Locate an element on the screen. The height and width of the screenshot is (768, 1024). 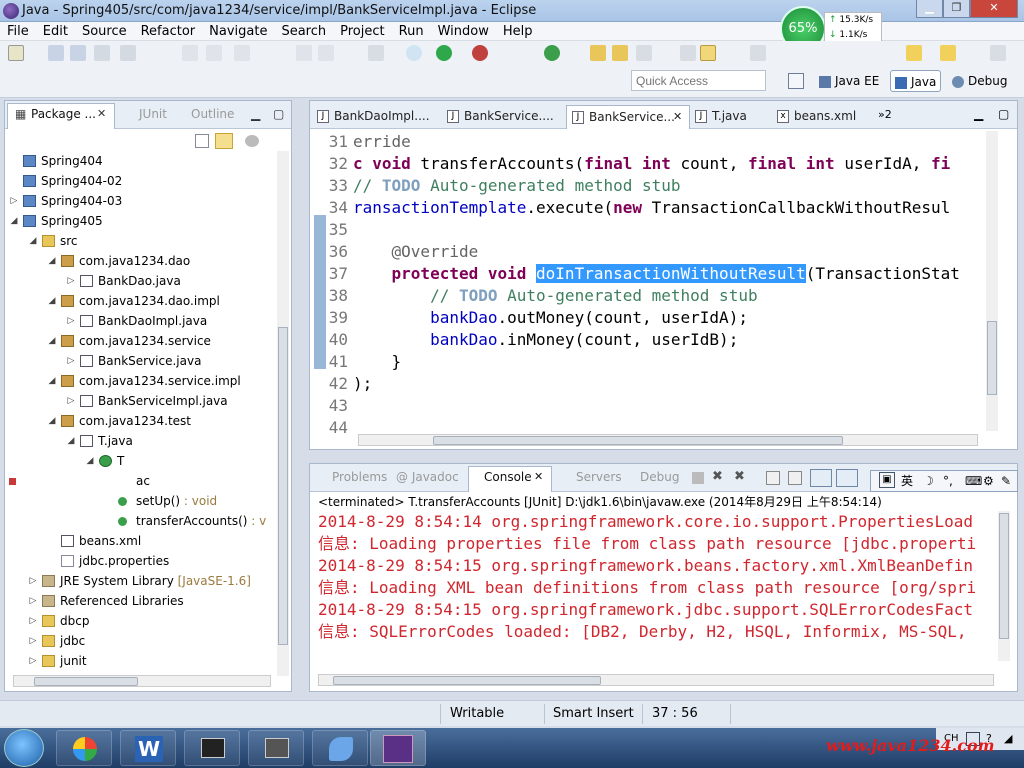
tree-item: ▷ BankService.java is located at coordinates (140, 361).